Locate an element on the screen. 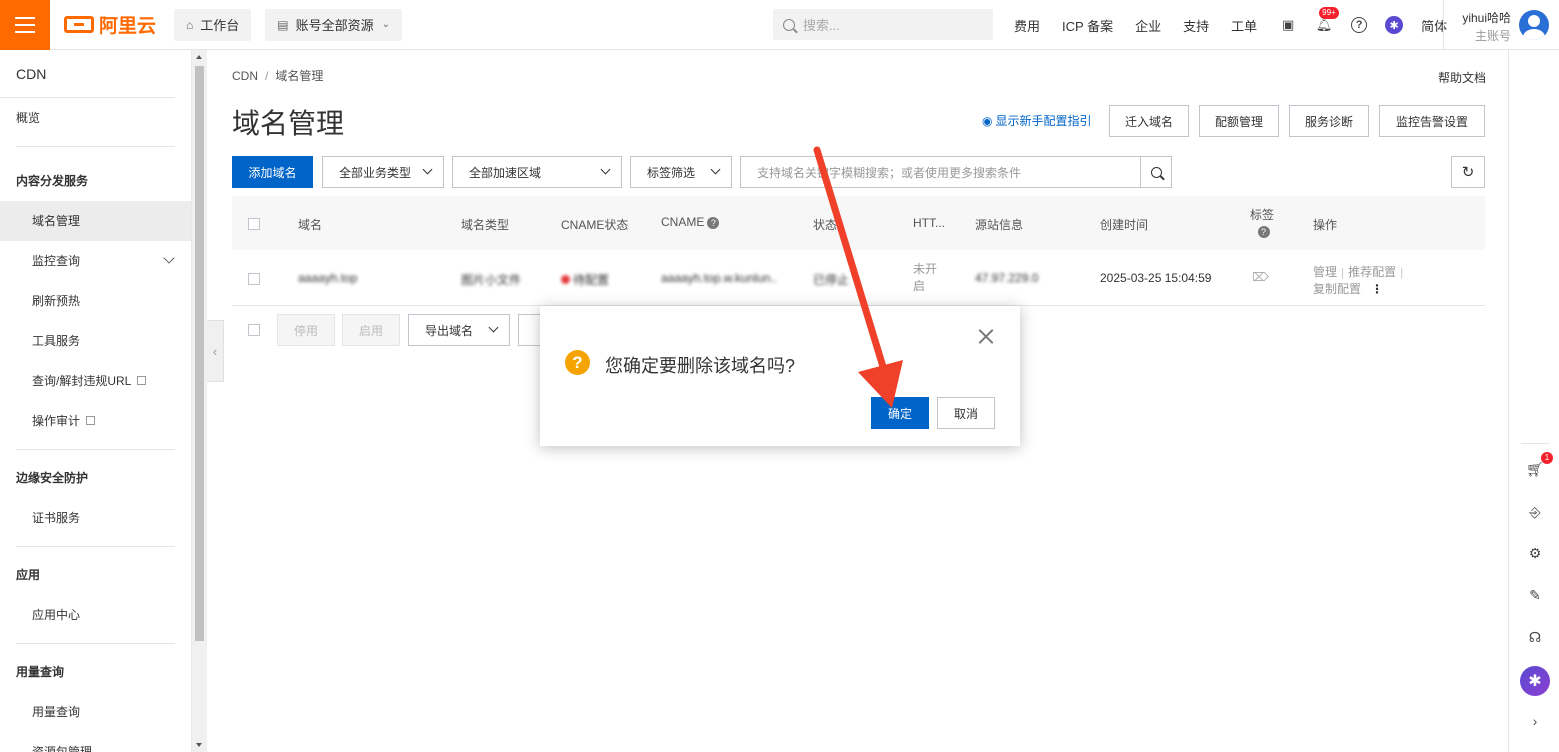 The height and width of the screenshot is (752, 1559). confirm-button: 确定 is located at coordinates (900, 413).